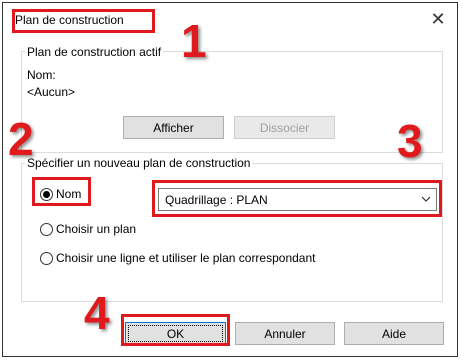  I want to click on callout-box-title, so click(83, 21).